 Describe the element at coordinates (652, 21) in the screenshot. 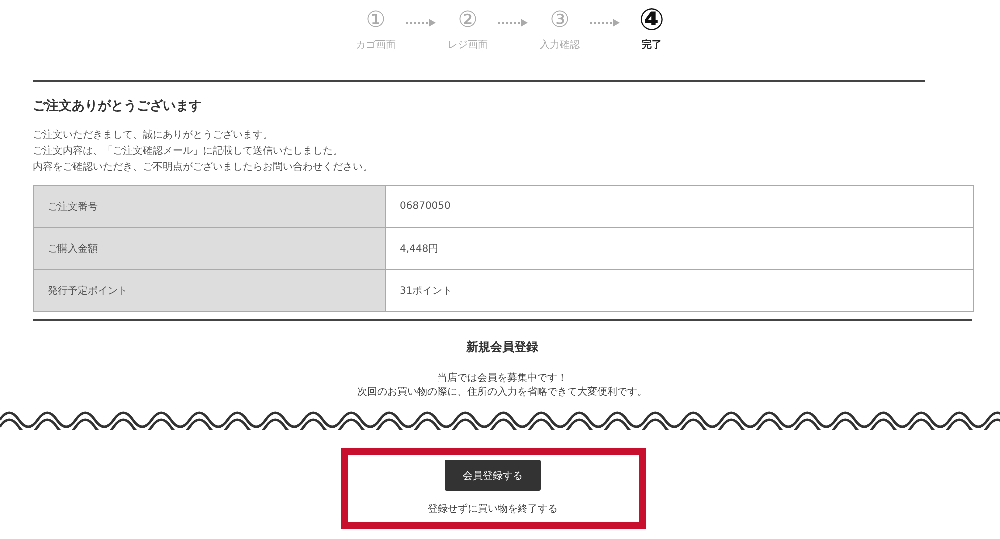

I see `step-number: ④` at that location.